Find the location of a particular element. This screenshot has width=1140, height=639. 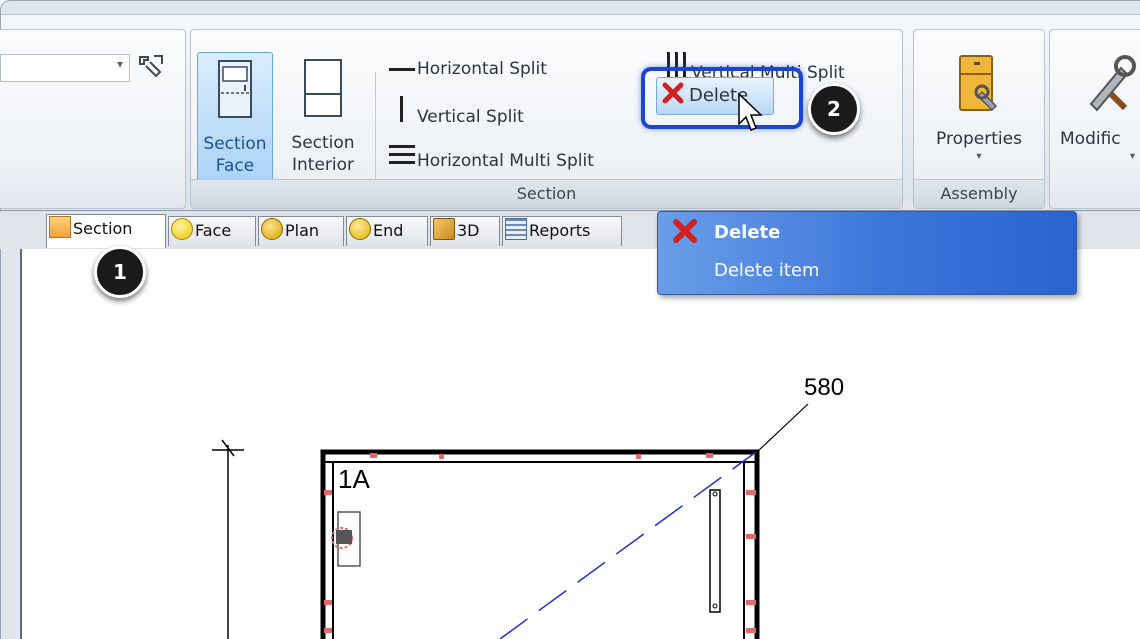

dimension-label: 580 is located at coordinates (824, 387).